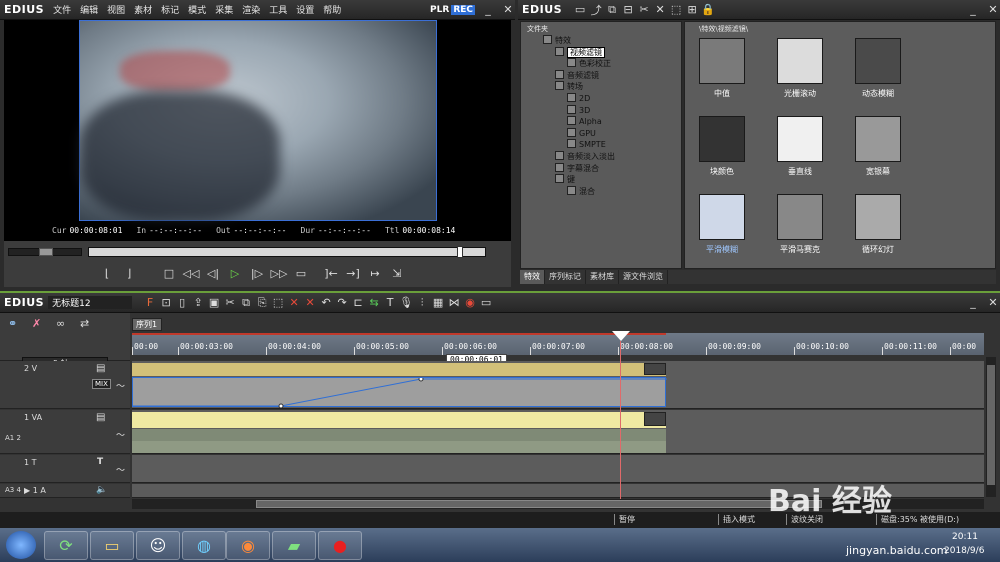 This screenshot has height=562, width=1000. What do you see at coordinates (488, 10) in the screenshot?
I see `minimize-icon: _` at bounding box center [488, 10].